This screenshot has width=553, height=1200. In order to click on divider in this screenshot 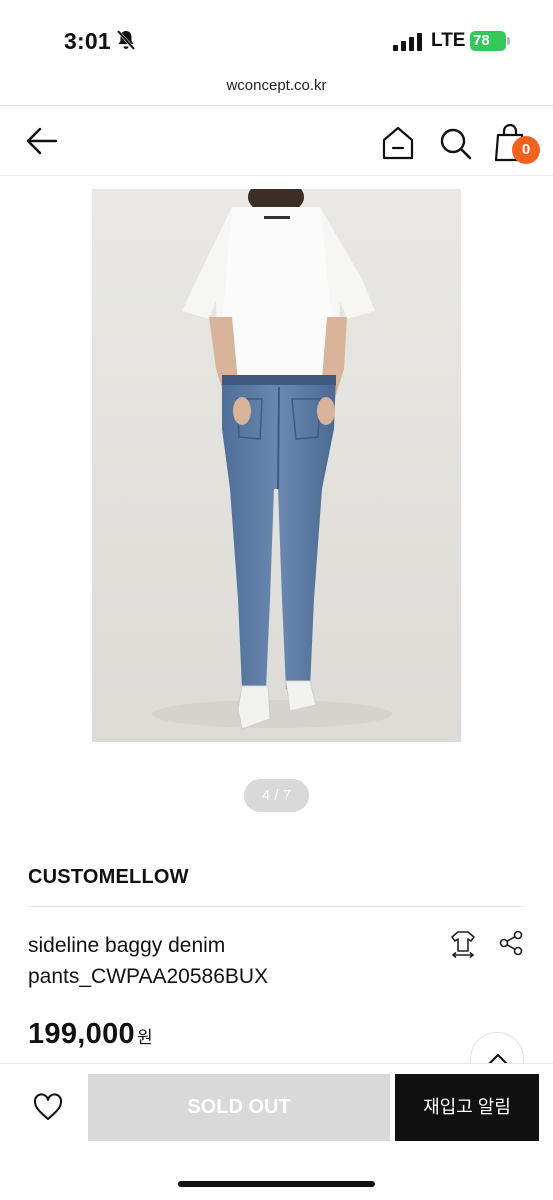, I will do `click(276, 906)`.